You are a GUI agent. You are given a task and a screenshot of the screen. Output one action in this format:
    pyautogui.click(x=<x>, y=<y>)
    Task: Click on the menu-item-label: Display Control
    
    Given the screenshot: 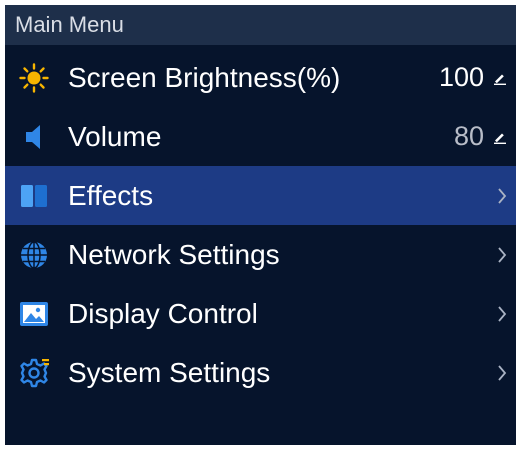 What is the action you would take?
    pyautogui.click(x=163, y=313)
    